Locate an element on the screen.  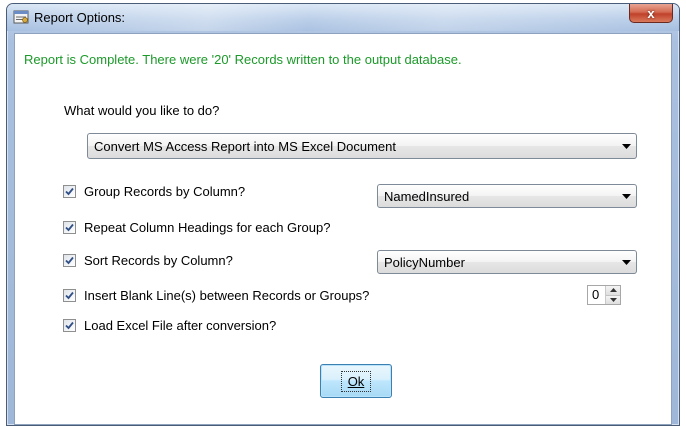
blank-lines-checkbox is located at coordinates (69, 295).